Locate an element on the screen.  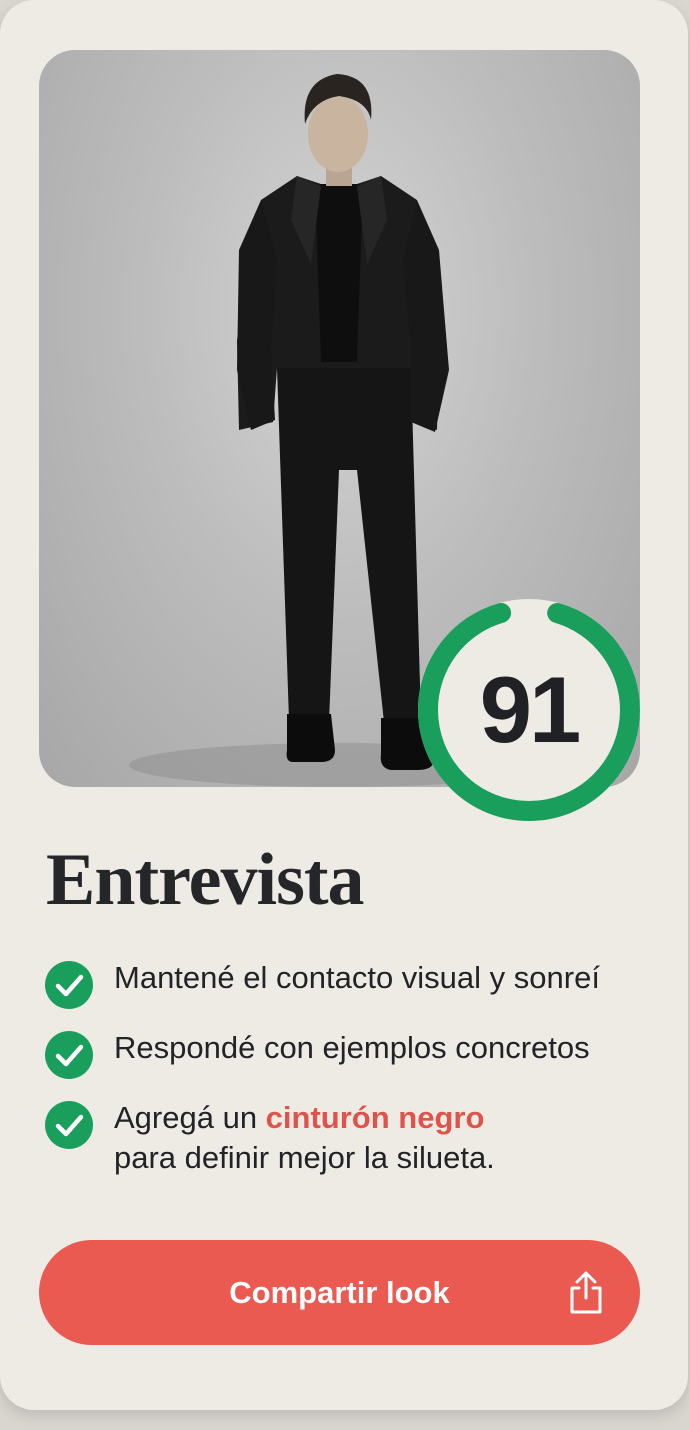
tip-text: Respondé con ejemplos concretos is located at coordinates (352, 1047).